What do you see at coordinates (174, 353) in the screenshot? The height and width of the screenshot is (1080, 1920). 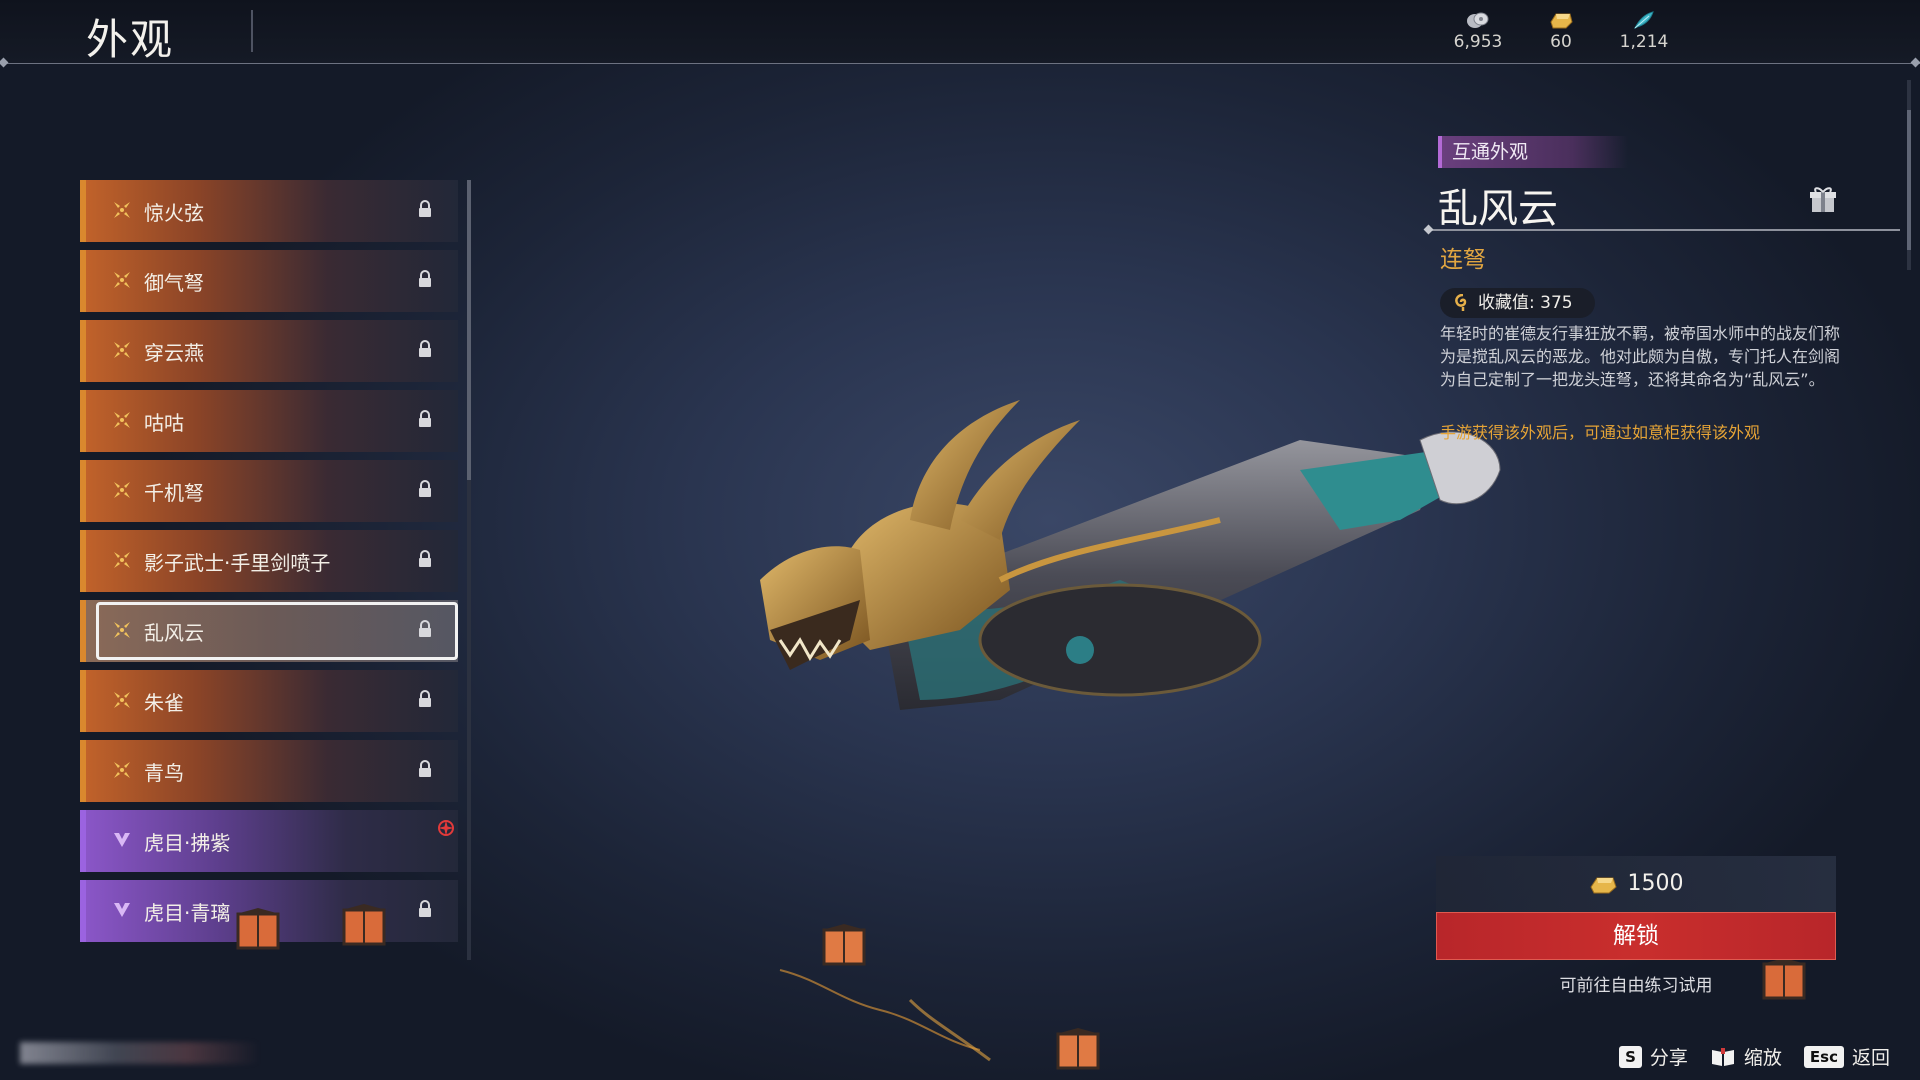 I see `list-item-label: 穿云燕` at bounding box center [174, 353].